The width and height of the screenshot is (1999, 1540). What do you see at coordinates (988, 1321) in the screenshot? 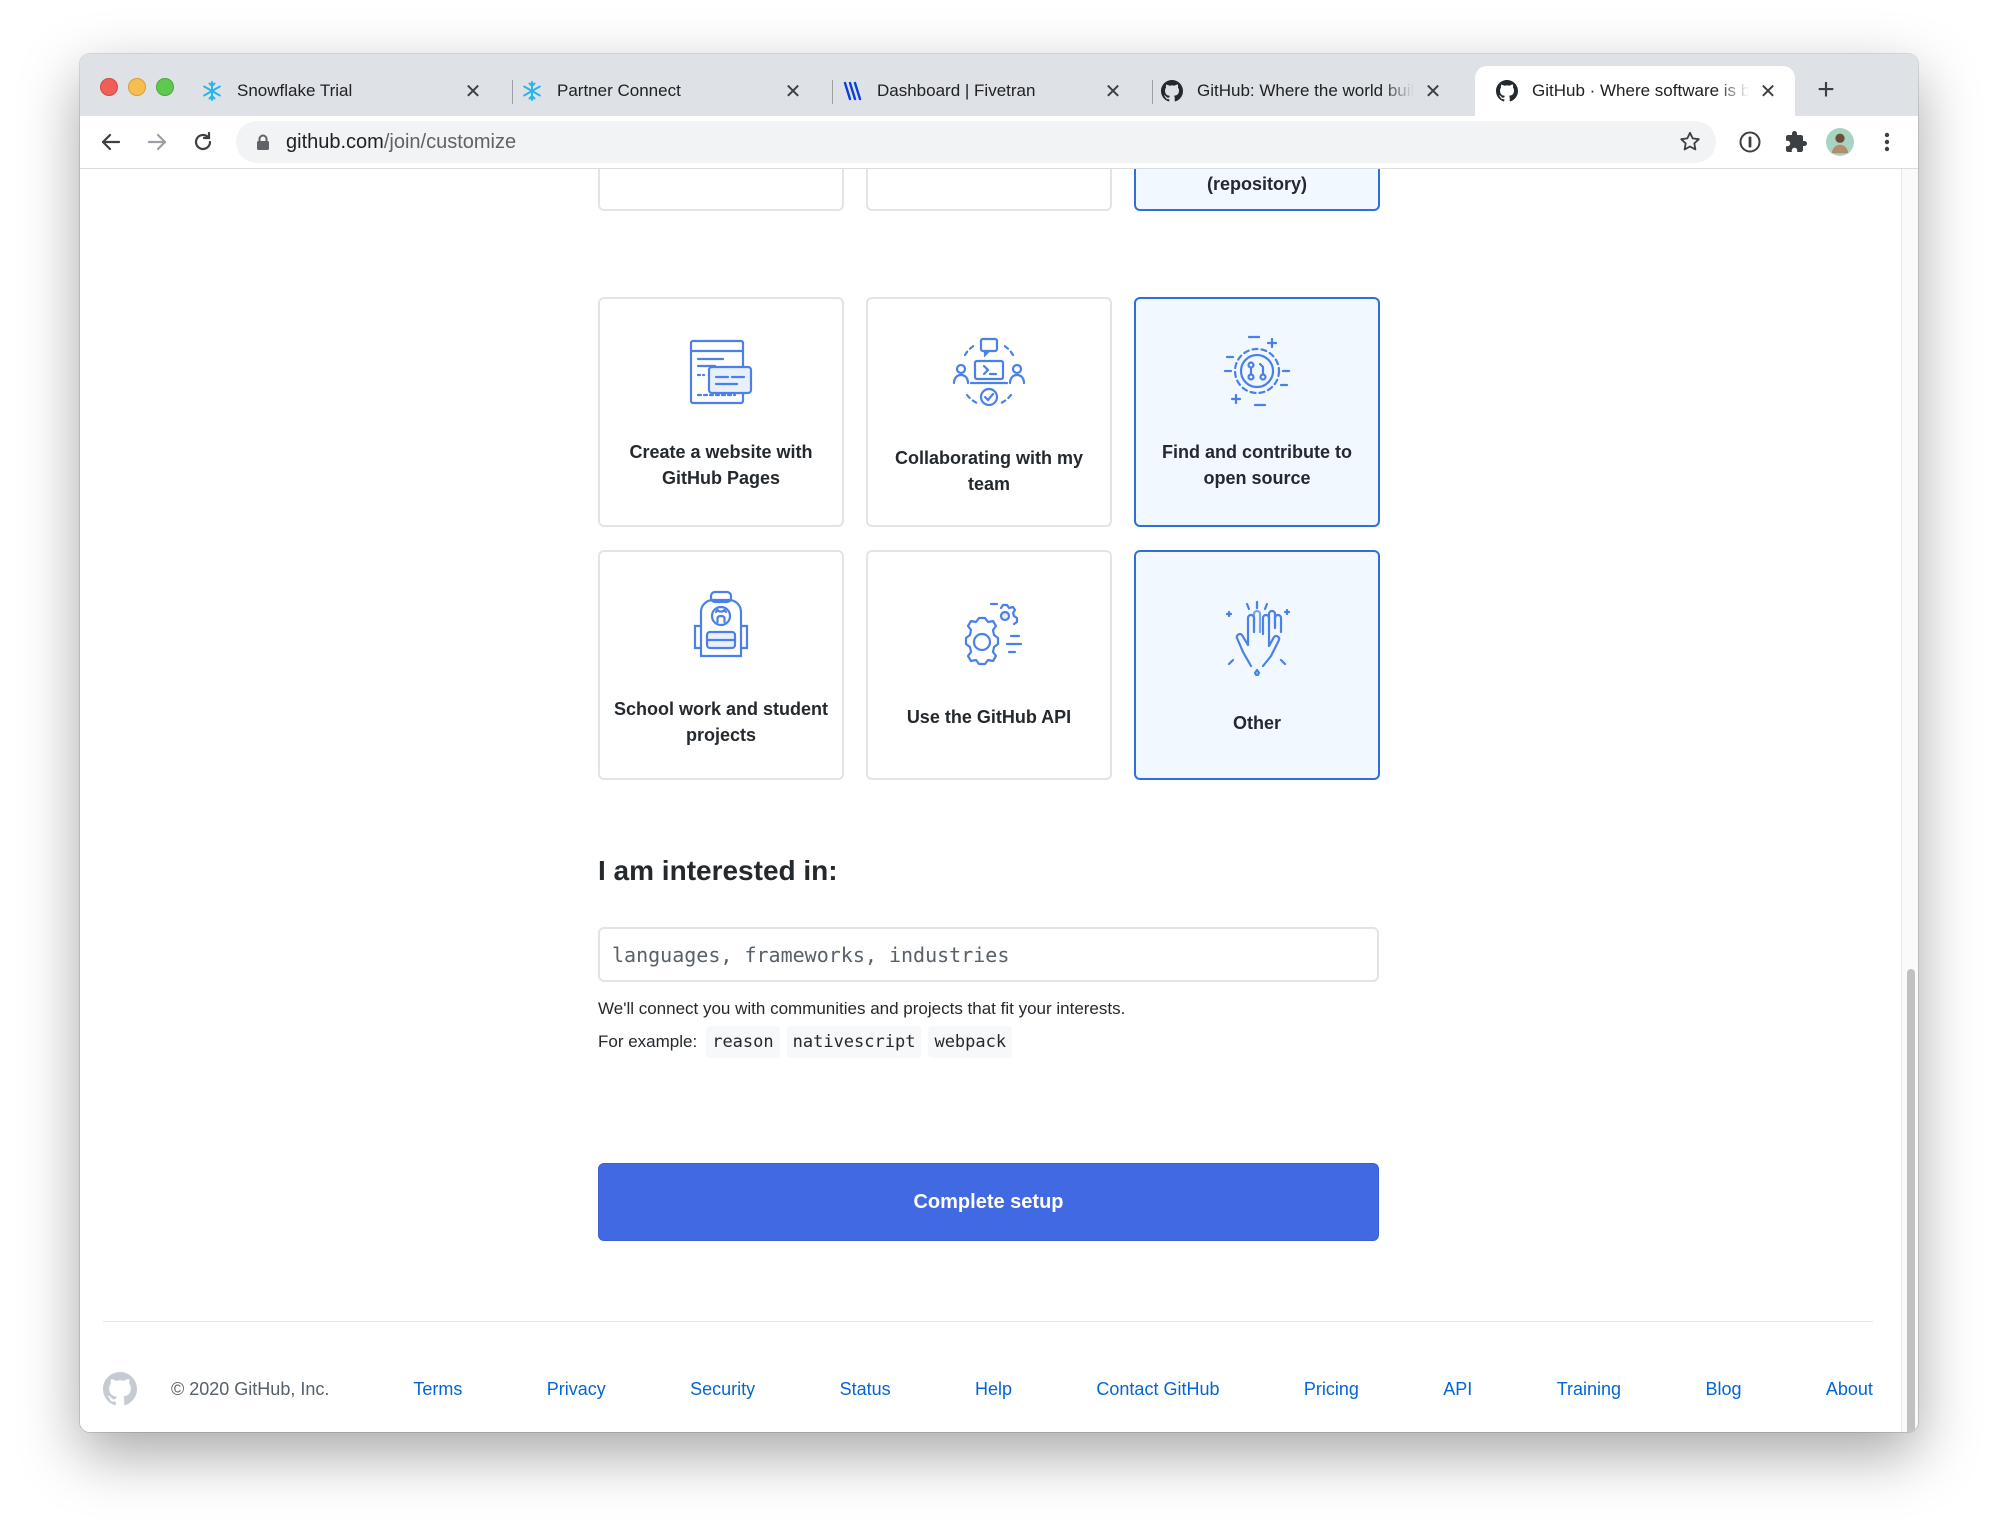
I see `footer-divider` at bounding box center [988, 1321].